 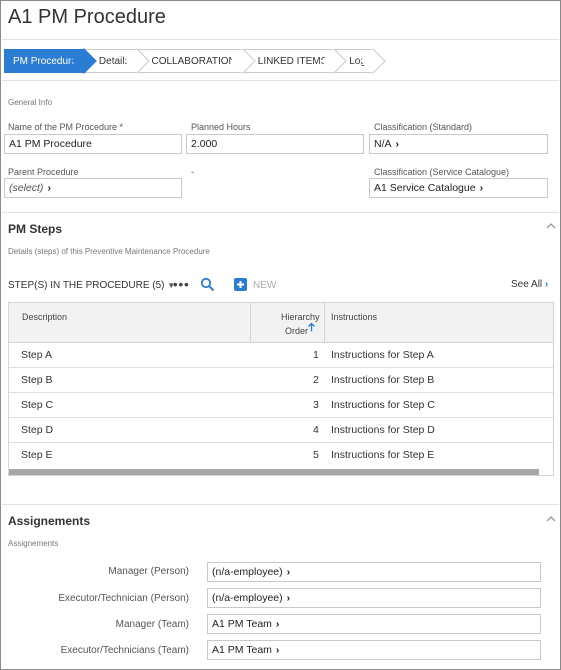 What do you see at coordinates (374, 650) in the screenshot?
I see `exec-team-field: A1 PM Team ›` at bounding box center [374, 650].